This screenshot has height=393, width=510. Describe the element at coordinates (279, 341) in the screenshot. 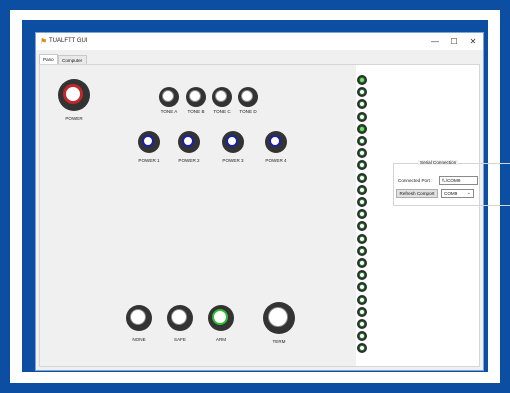

I see `term-label: TERM` at that location.